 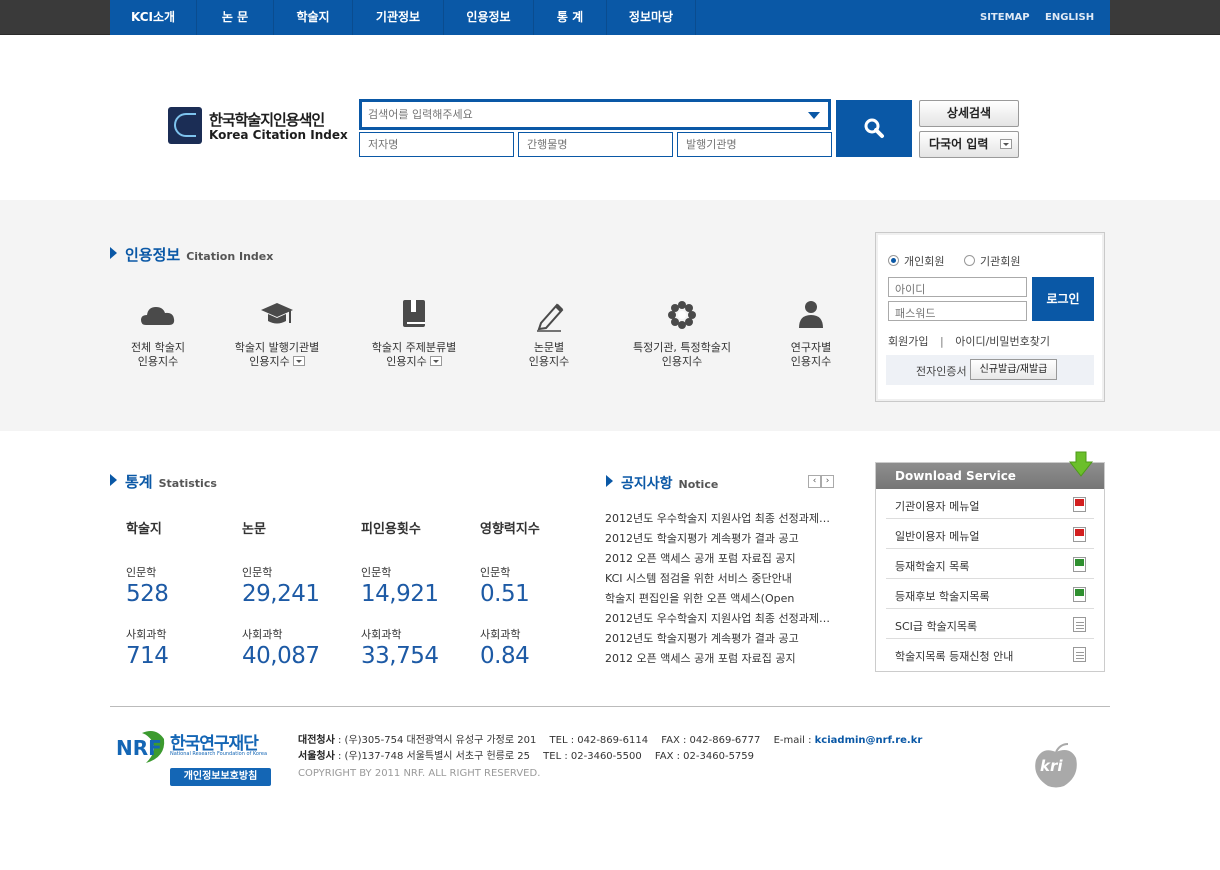 I want to click on stat-heading: 논문, so click(x=254, y=529).